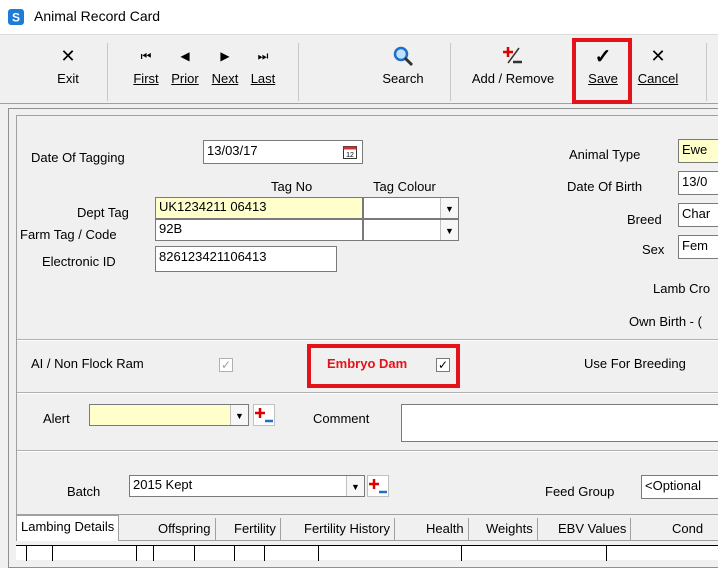 Image resolution: width=718 pixels, height=568 pixels. Describe the element at coordinates (103, 212) in the screenshot. I see `dept-tag-label: Dept Tag` at that location.